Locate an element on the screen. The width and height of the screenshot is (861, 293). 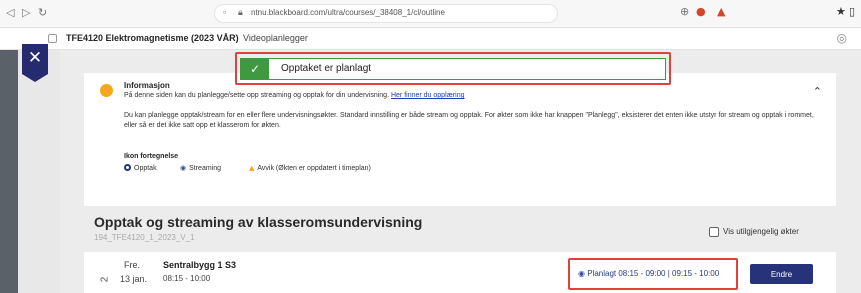
info-icon is located at coordinates (106, 90).